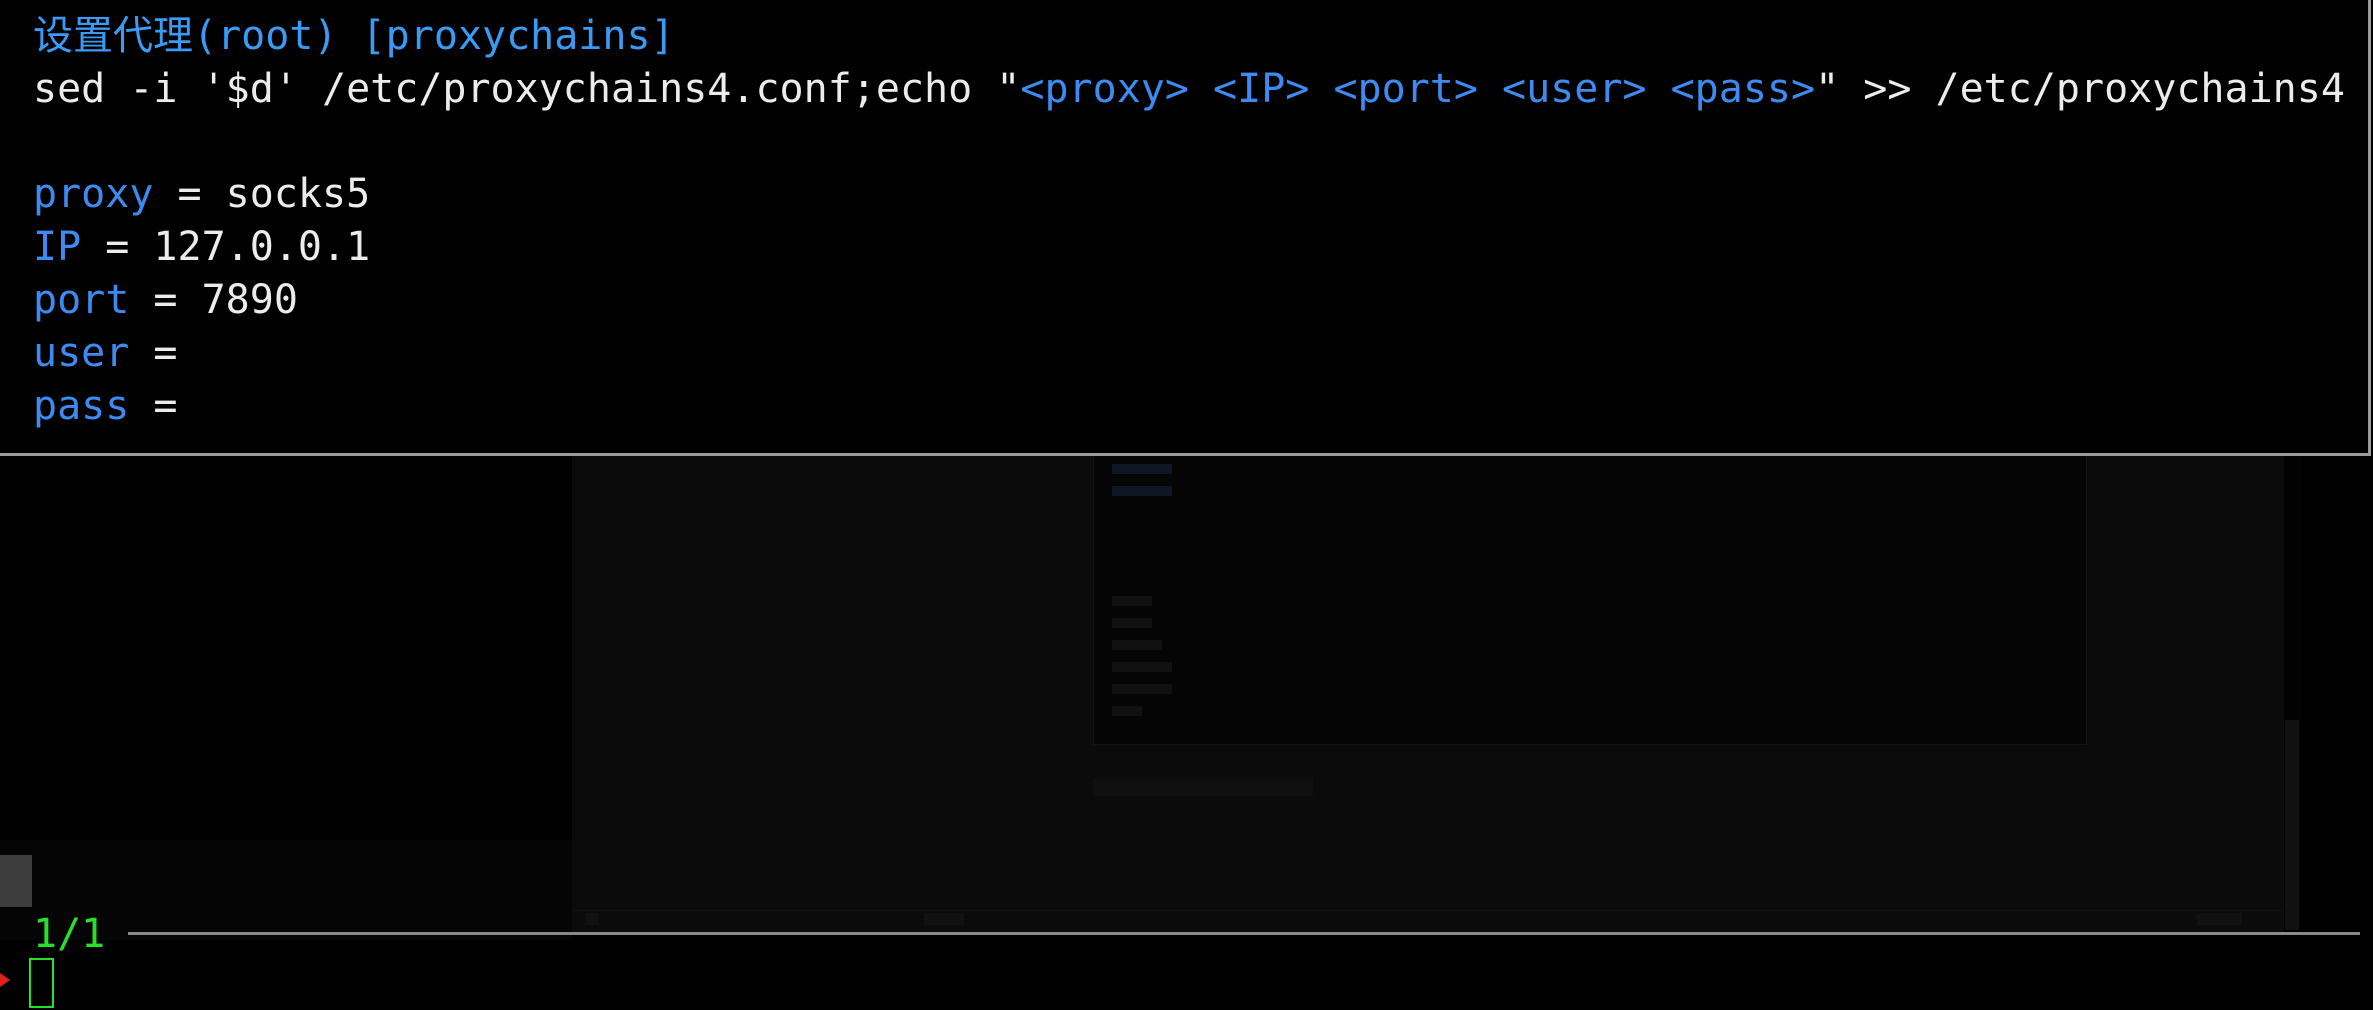  Describe the element at coordinates (81, 406) in the screenshot. I see `param-name: pass` at that location.